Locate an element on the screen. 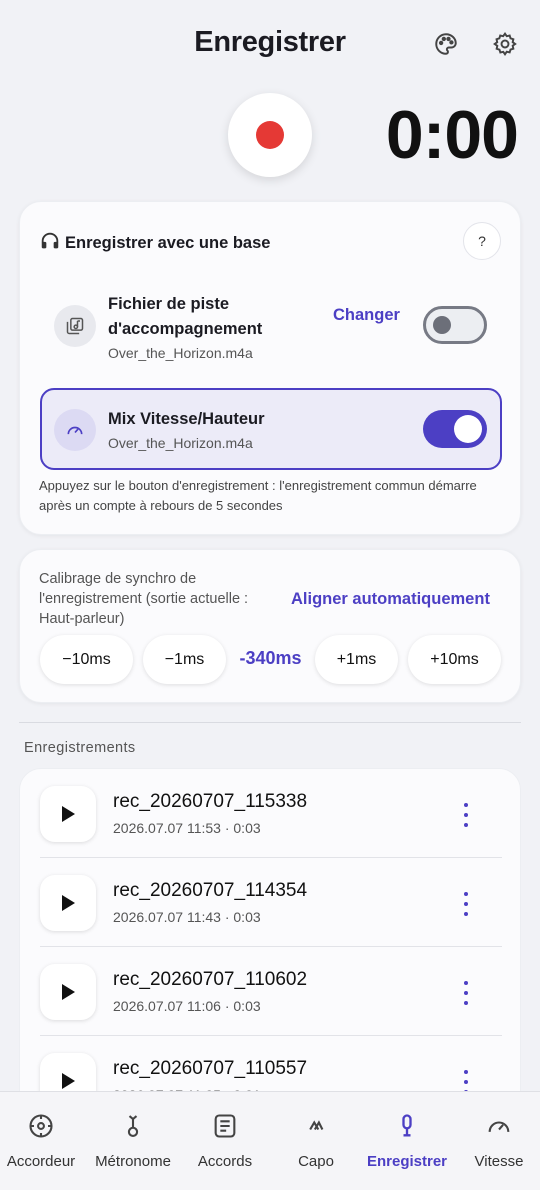  record-button is located at coordinates (270, 135).